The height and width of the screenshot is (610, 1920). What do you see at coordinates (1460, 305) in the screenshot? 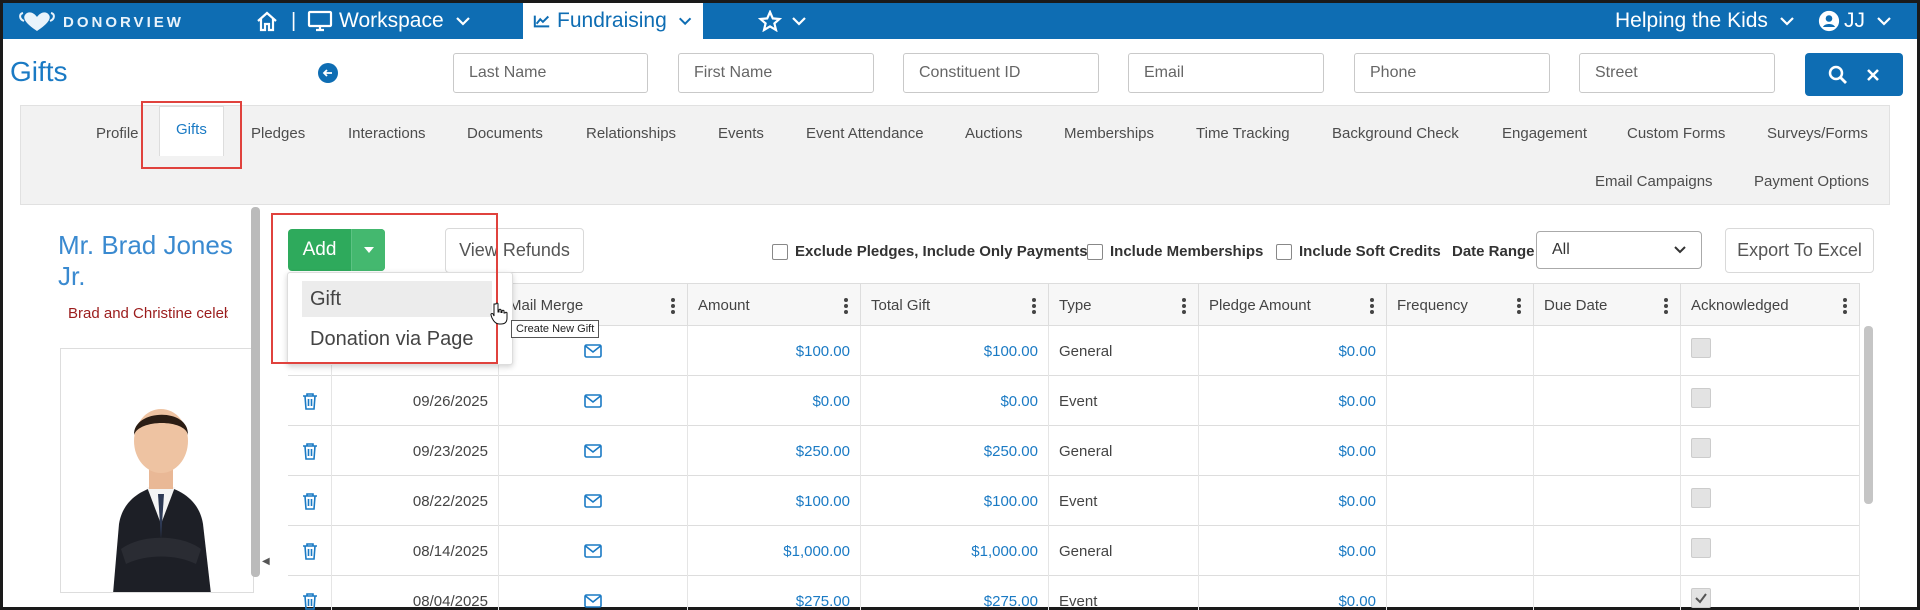
I see `header-frequency: Frequency` at bounding box center [1460, 305].